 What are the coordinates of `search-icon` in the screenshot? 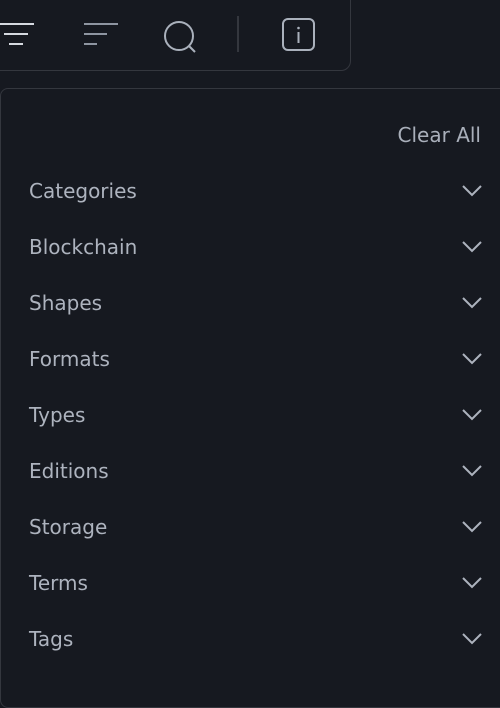 It's located at (180, 37).